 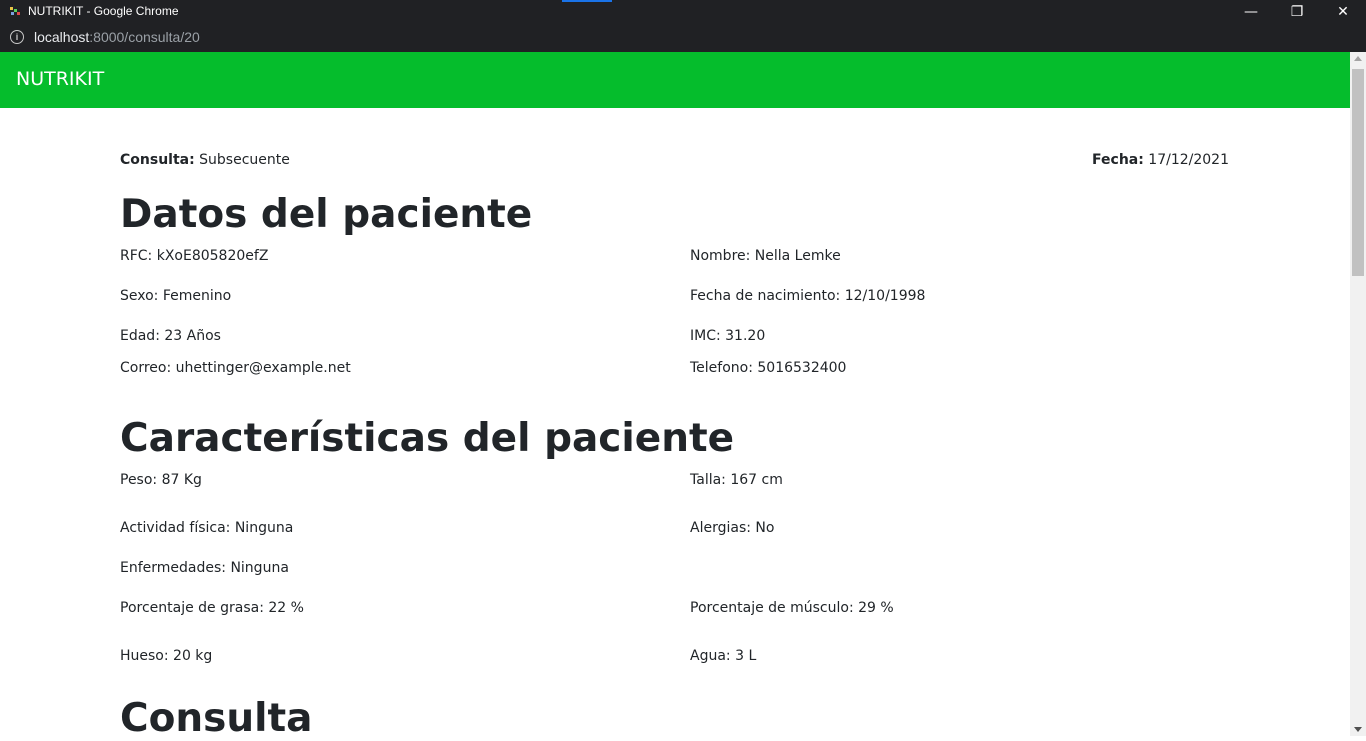 What do you see at coordinates (1118, 160) in the screenshot?
I see `consulta-date-label: Fecha:` at bounding box center [1118, 160].